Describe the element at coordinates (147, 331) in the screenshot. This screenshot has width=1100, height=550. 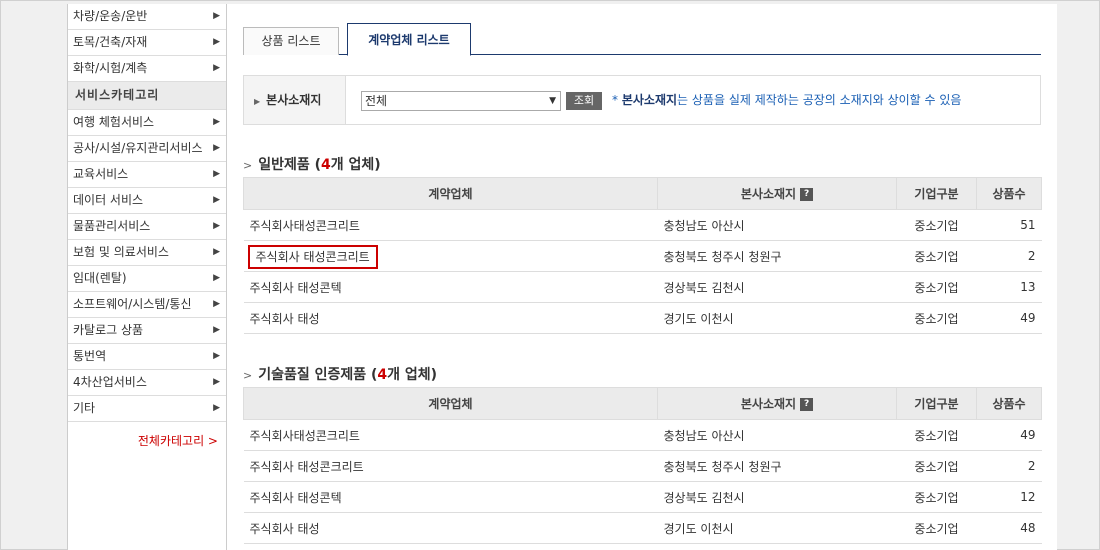
I see `sidebar-item-catalog: 카탈로그 상품 ▶` at that location.